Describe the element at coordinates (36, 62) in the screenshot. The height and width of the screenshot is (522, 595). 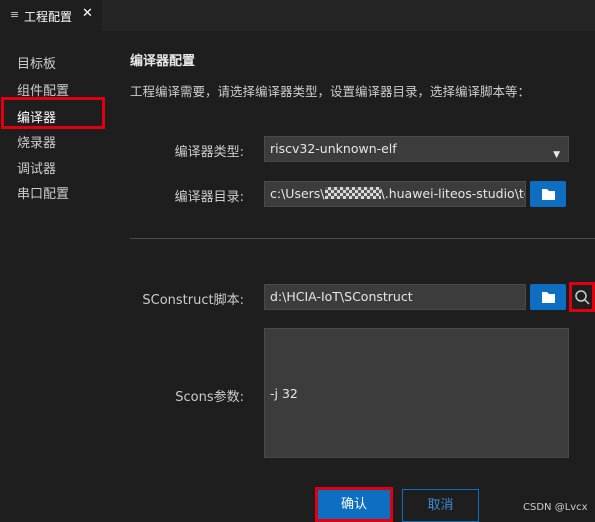
I see `sidebar-item-target-board: 目标板` at that location.